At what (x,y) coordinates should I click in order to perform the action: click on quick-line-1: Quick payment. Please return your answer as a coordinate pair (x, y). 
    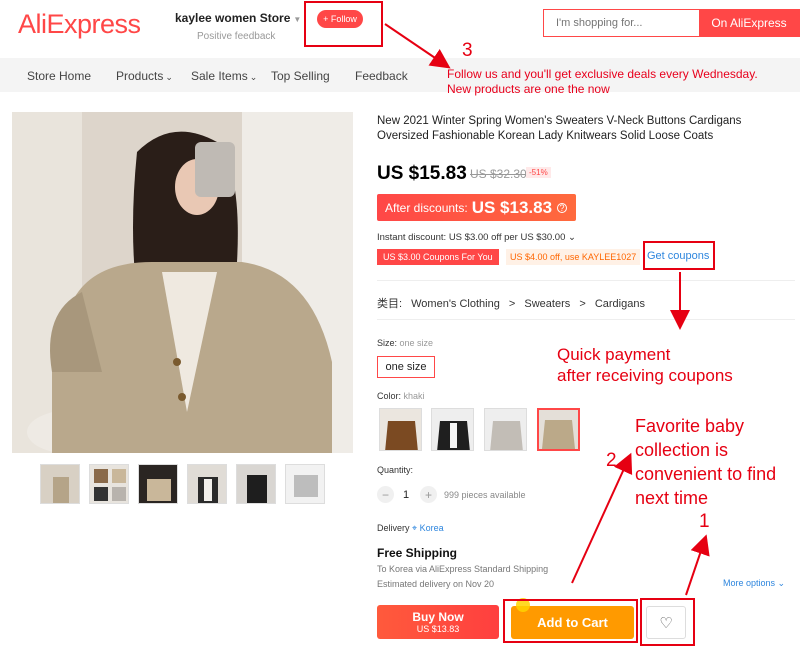
    Looking at the image, I should click on (614, 354).